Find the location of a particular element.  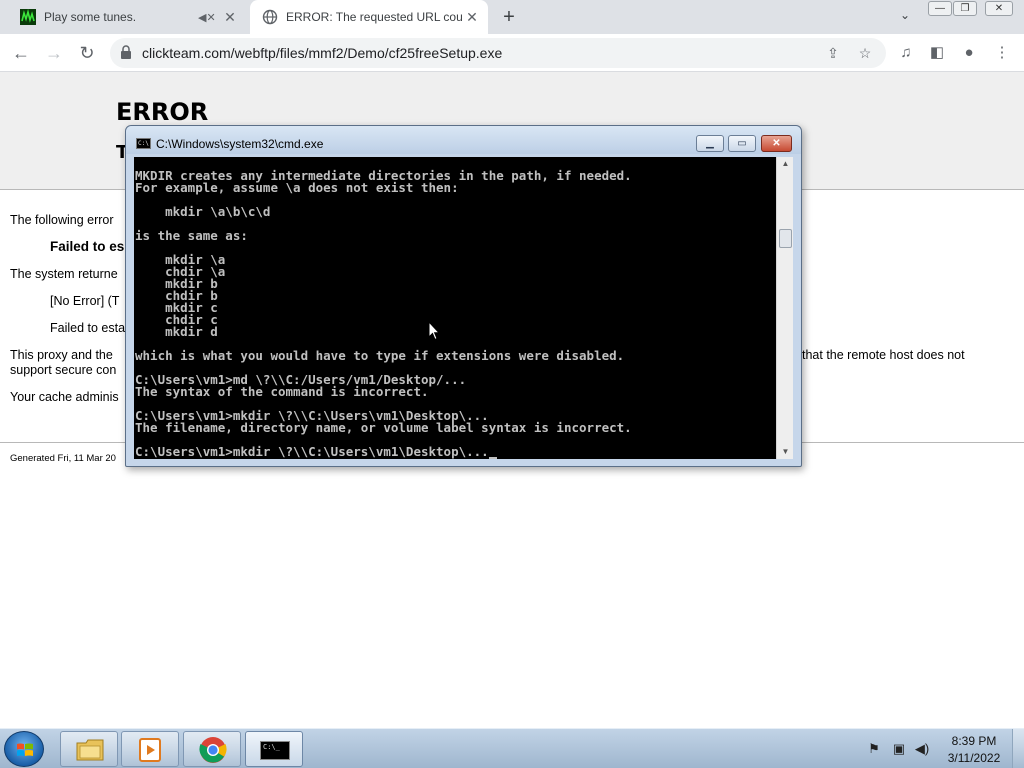

folder-icon is located at coordinates (90, 750).